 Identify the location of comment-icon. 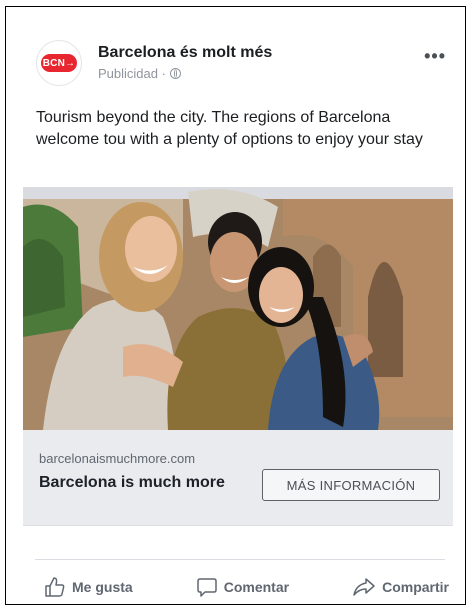
(206, 587).